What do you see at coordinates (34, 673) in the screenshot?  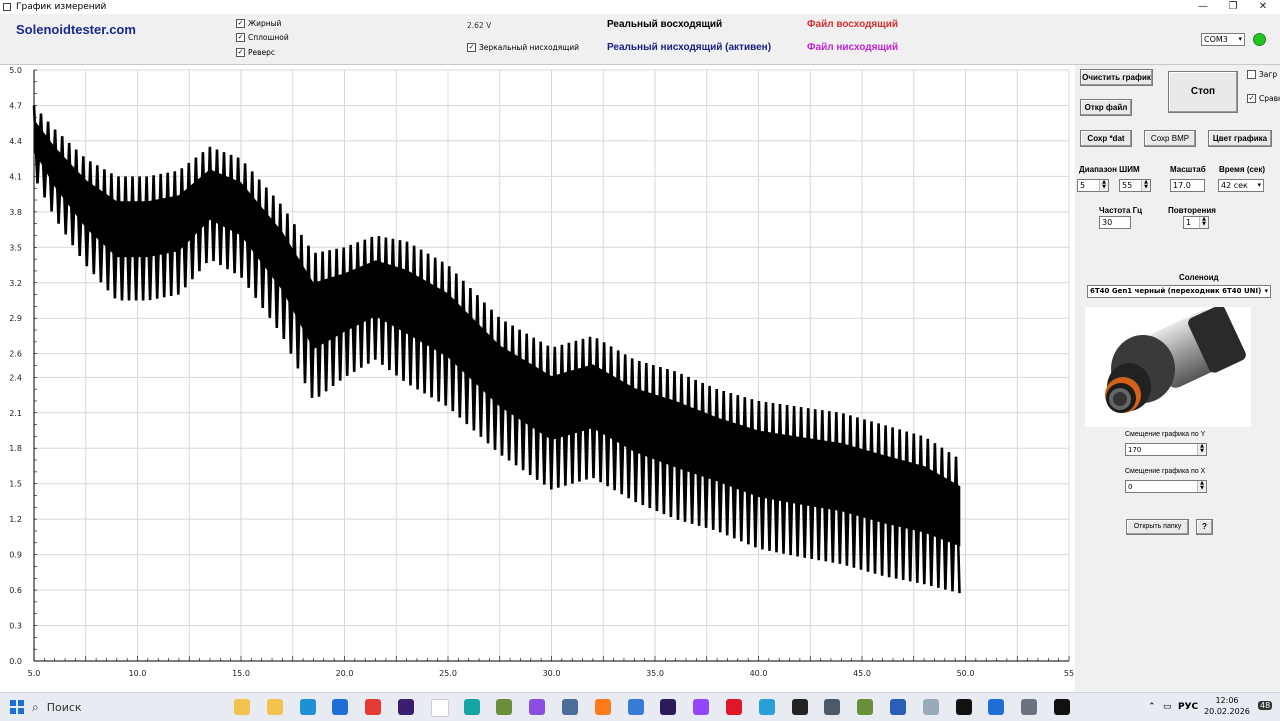 I see `x-tick-label: 5.0` at bounding box center [34, 673].